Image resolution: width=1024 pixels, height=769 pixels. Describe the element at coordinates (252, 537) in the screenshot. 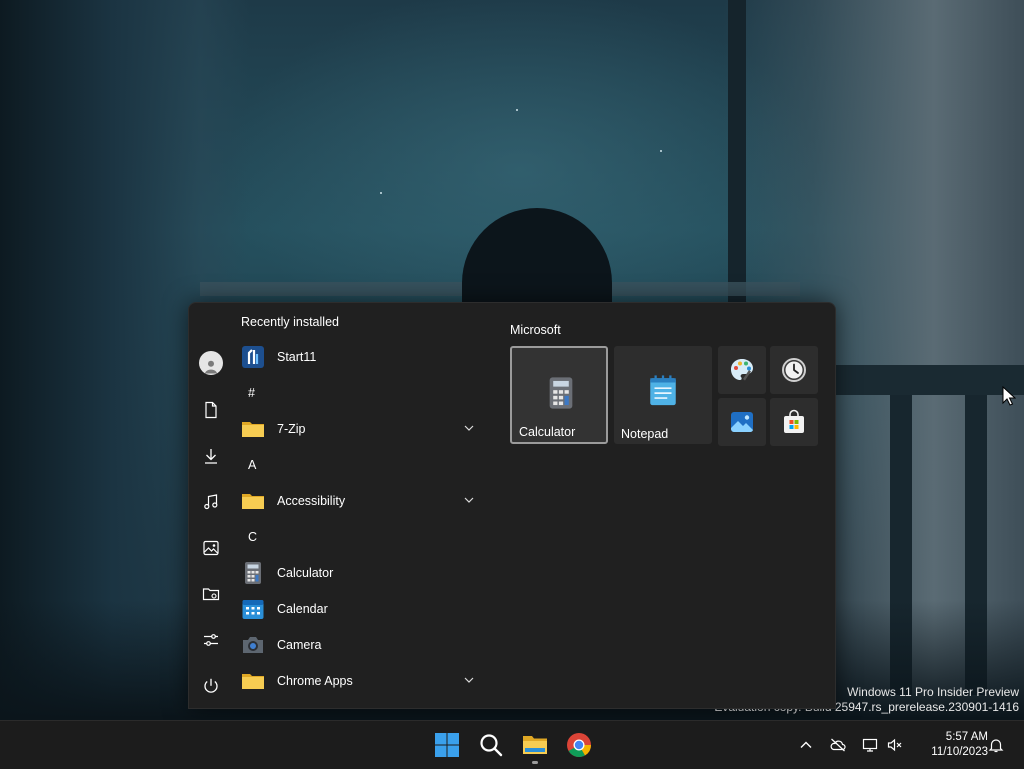

I see `letter-header: C` at that location.